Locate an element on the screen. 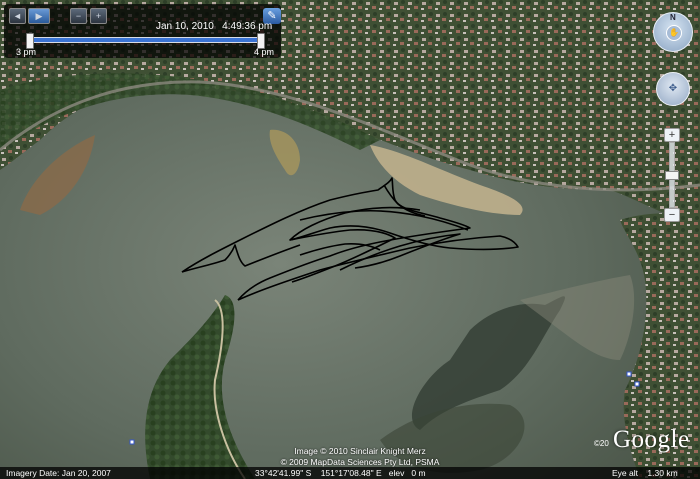 The width and height of the screenshot is (700, 479). time-start-label: 3 pm is located at coordinates (26, 52).